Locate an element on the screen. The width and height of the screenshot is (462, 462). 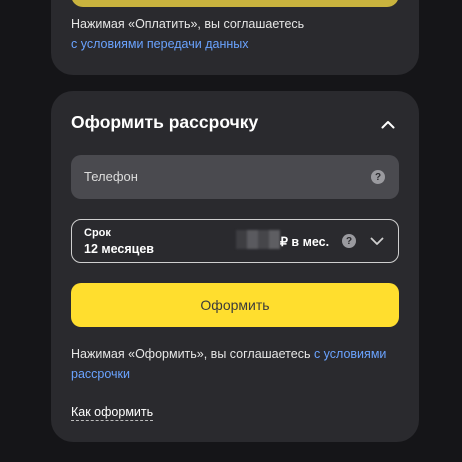
term-select: Срок 12 месяцев ₽ в мес. ? is located at coordinates (235, 241).